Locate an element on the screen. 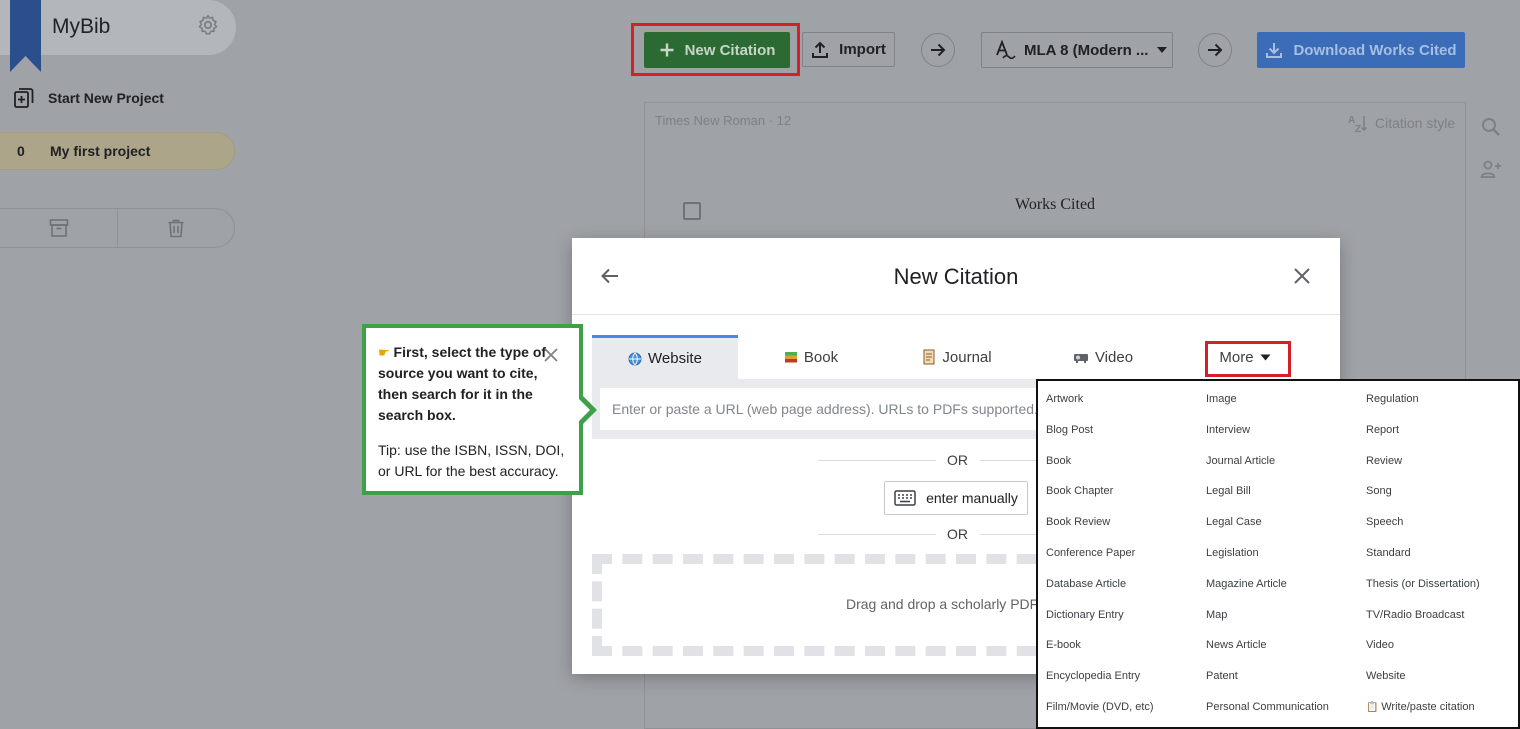  tooltip-pointer-inner is located at coordinates (584, 410).